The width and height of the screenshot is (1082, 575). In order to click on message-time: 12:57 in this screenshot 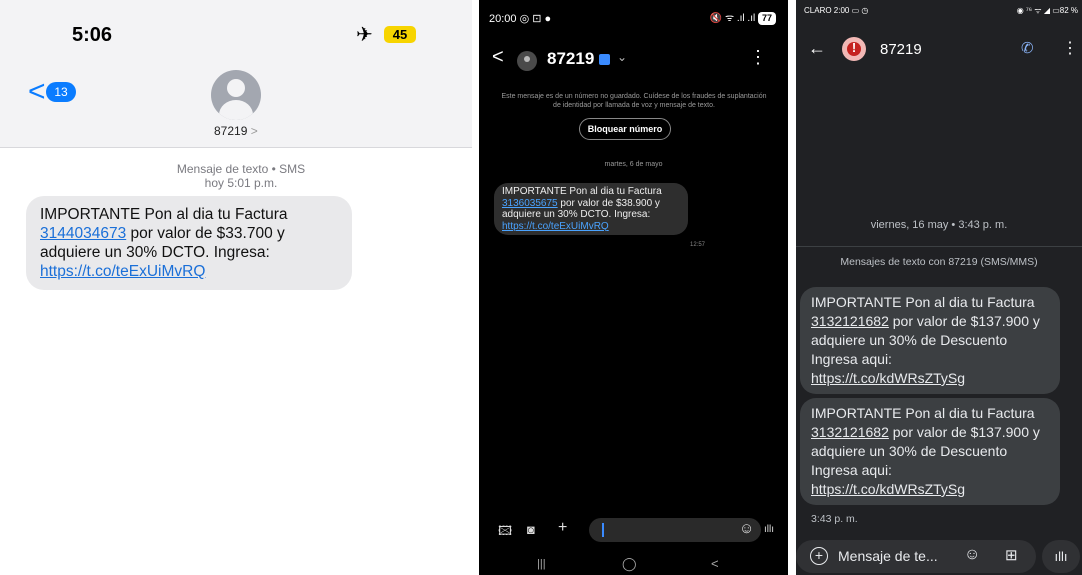, I will do `click(698, 245)`.